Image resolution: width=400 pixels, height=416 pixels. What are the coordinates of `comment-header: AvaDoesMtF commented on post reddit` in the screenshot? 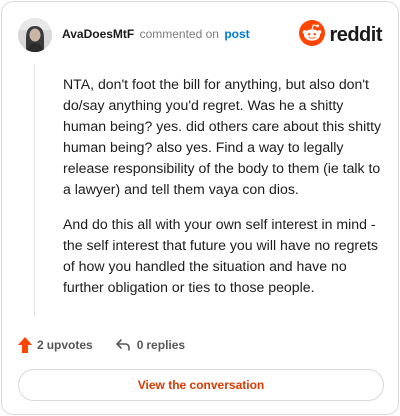 It's located at (200, 35).